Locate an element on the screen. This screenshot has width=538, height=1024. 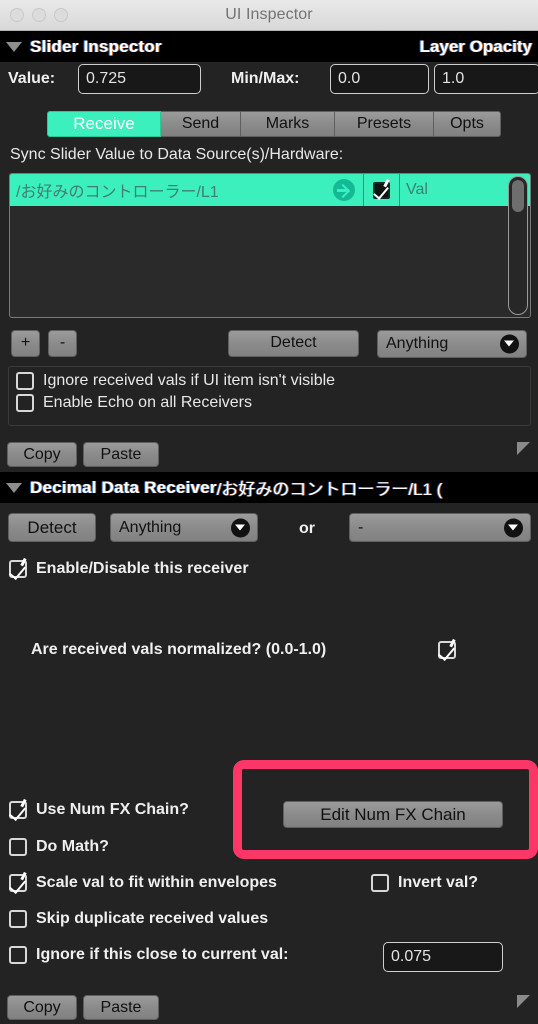
decimal-receiver-header: Decimal Data Receiver /お好みのコントローラー/L1 ( is located at coordinates (269, 487).